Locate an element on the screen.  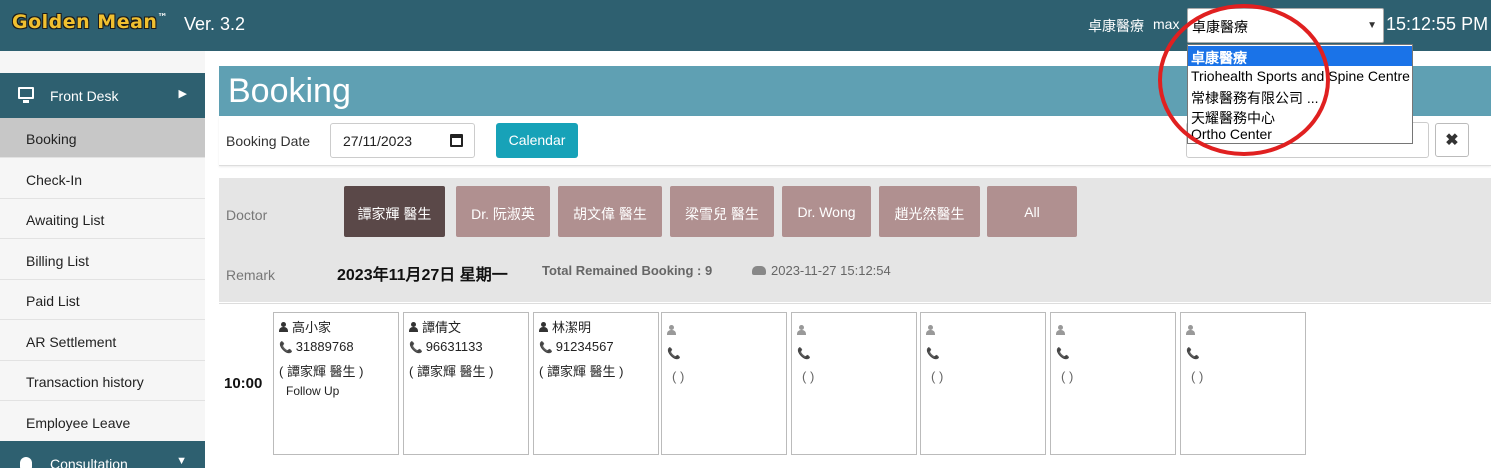
doctor-button-tam: 譚家輝 醫生 is located at coordinates (394, 211).